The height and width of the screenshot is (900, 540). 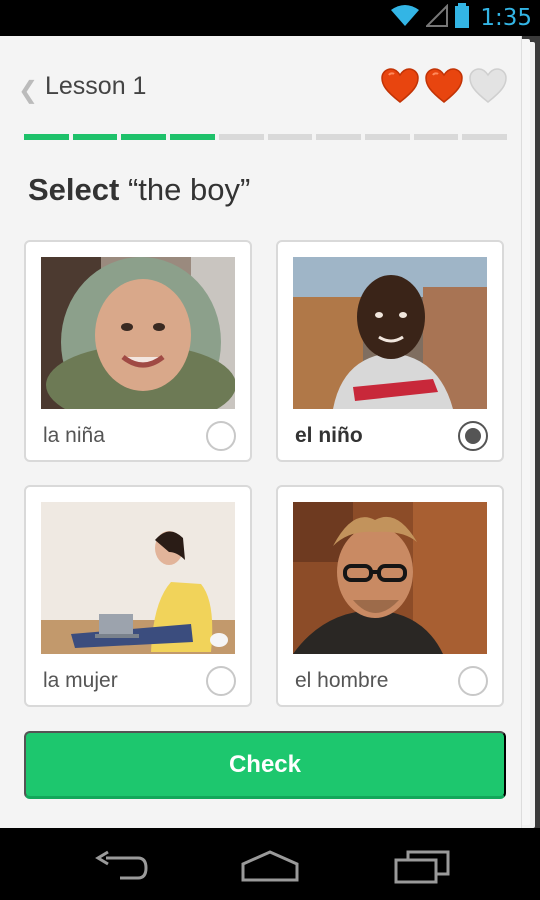 I want to click on home-icon, so click(x=270, y=869).